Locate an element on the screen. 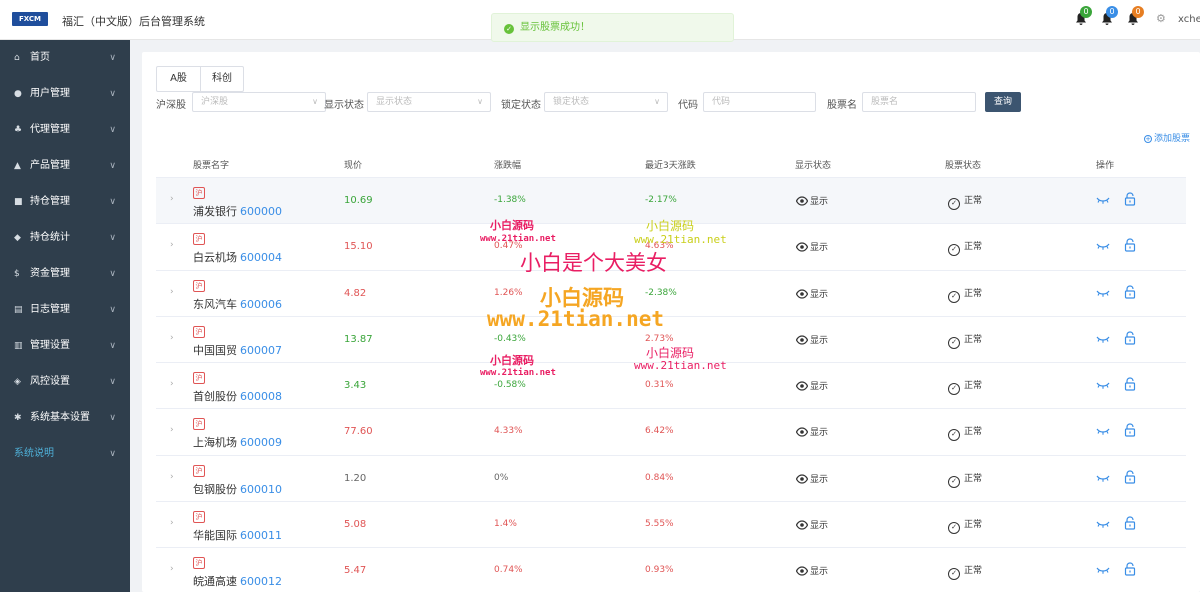  sidebar-item-admin-settings: ▥ 管理设置 ∨ is located at coordinates (65, 346).